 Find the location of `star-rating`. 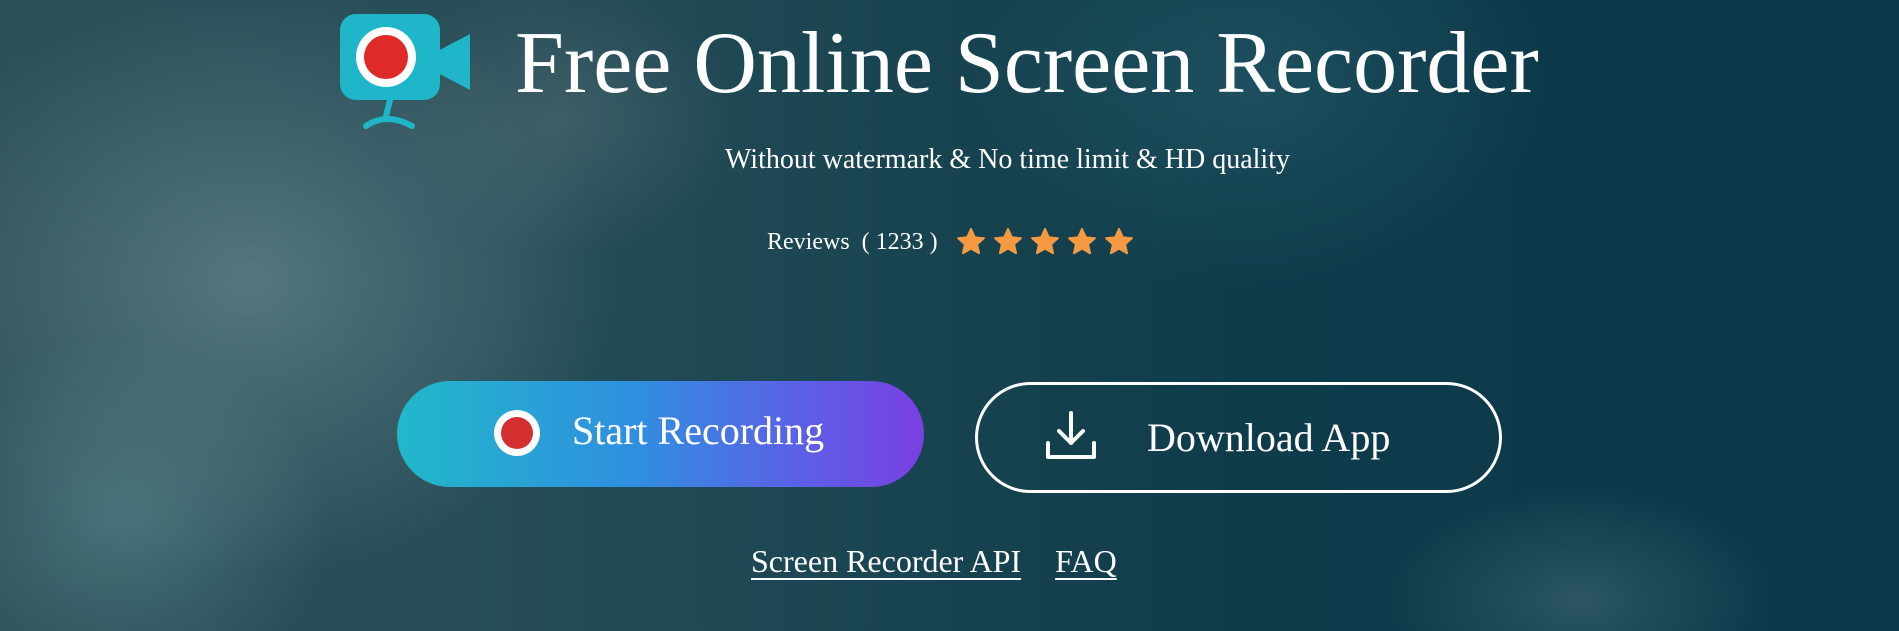

star-rating is located at coordinates (1048, 242).